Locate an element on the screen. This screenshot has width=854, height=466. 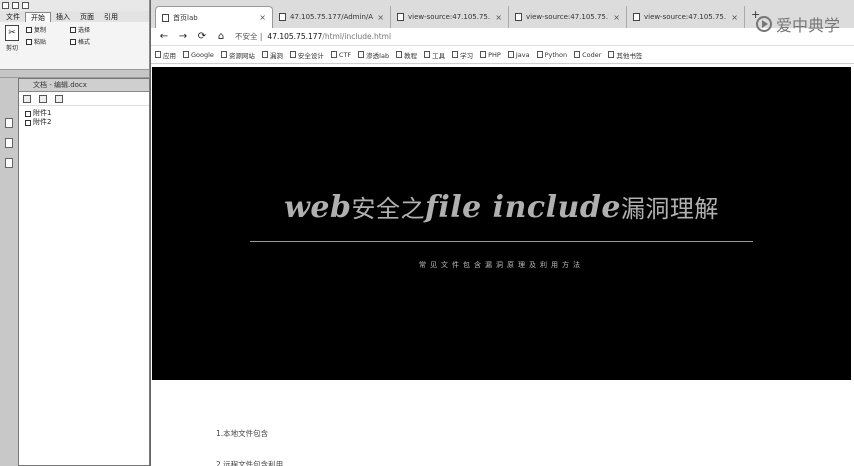
bookmark-item: Java is located at coordinates (518, 55).